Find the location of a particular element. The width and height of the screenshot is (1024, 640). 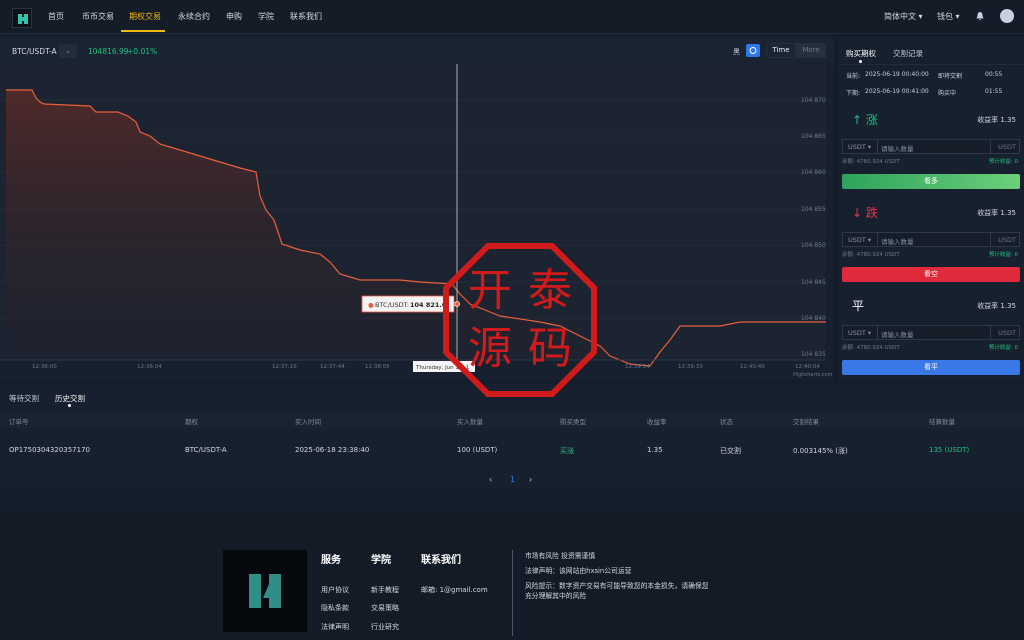

more-button: More is located at coordinates (811, 50).